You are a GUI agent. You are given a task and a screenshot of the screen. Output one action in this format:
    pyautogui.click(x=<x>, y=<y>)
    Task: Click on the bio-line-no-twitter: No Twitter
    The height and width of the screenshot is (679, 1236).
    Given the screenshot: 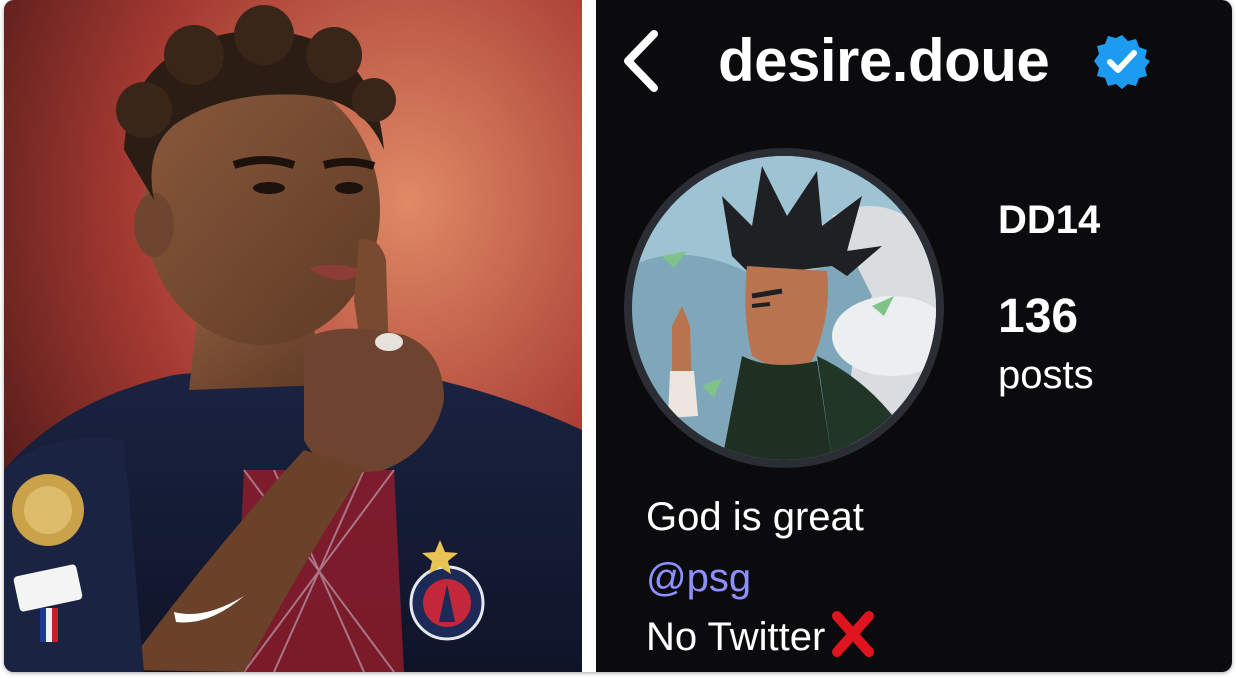 What is the action you would take?
    pyautogui.click(x=761, y=636)
    